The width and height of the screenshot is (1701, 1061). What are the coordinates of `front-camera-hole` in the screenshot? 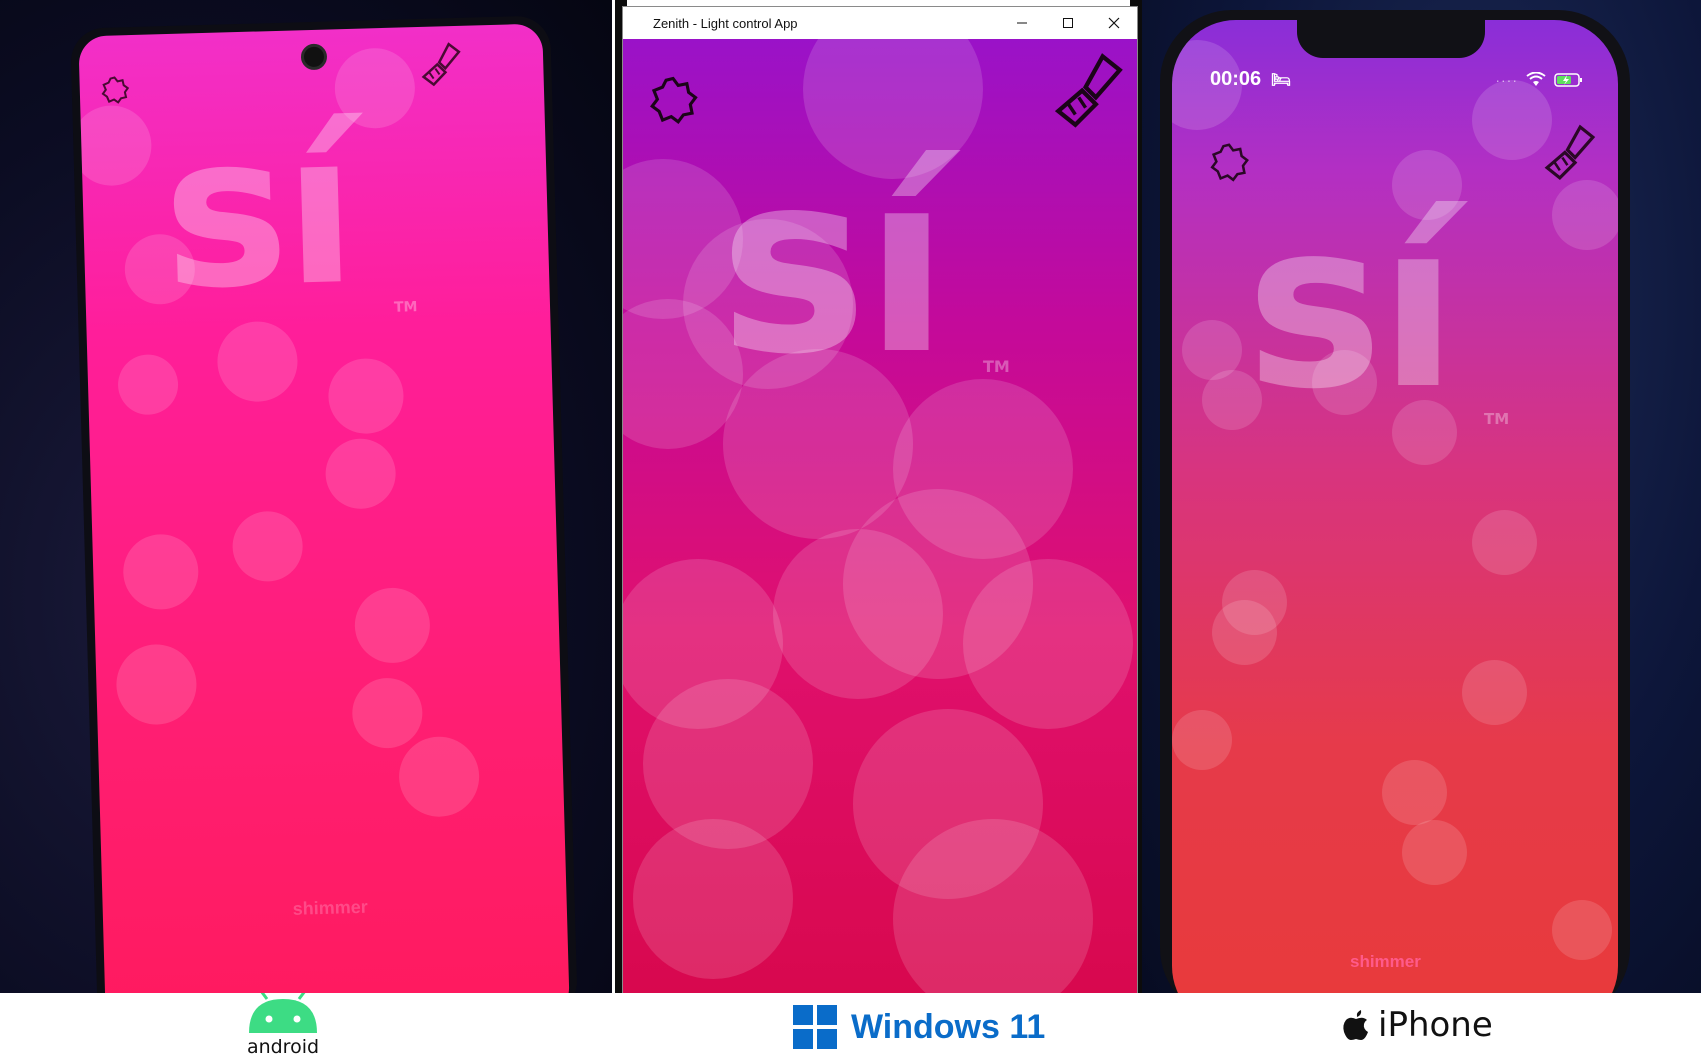 It's located at (314, 57).